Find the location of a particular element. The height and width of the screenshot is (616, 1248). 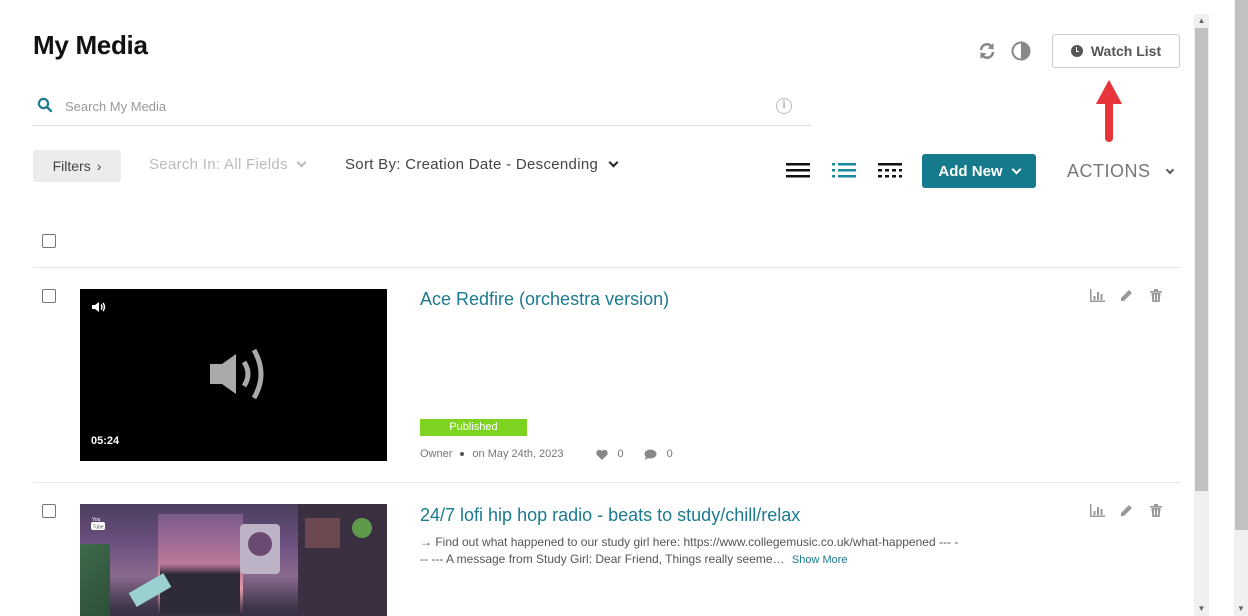

filters-button: Filters › is located at coordinates (77, 166).